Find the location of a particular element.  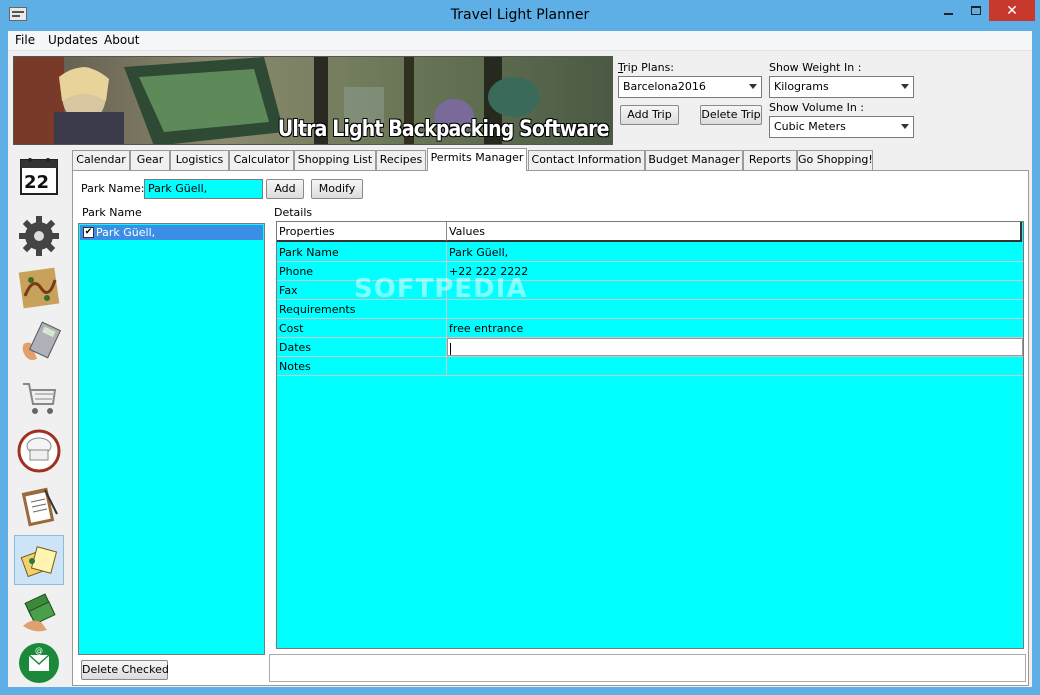

value-cell: free entrance is located at coordinates (735, 328).